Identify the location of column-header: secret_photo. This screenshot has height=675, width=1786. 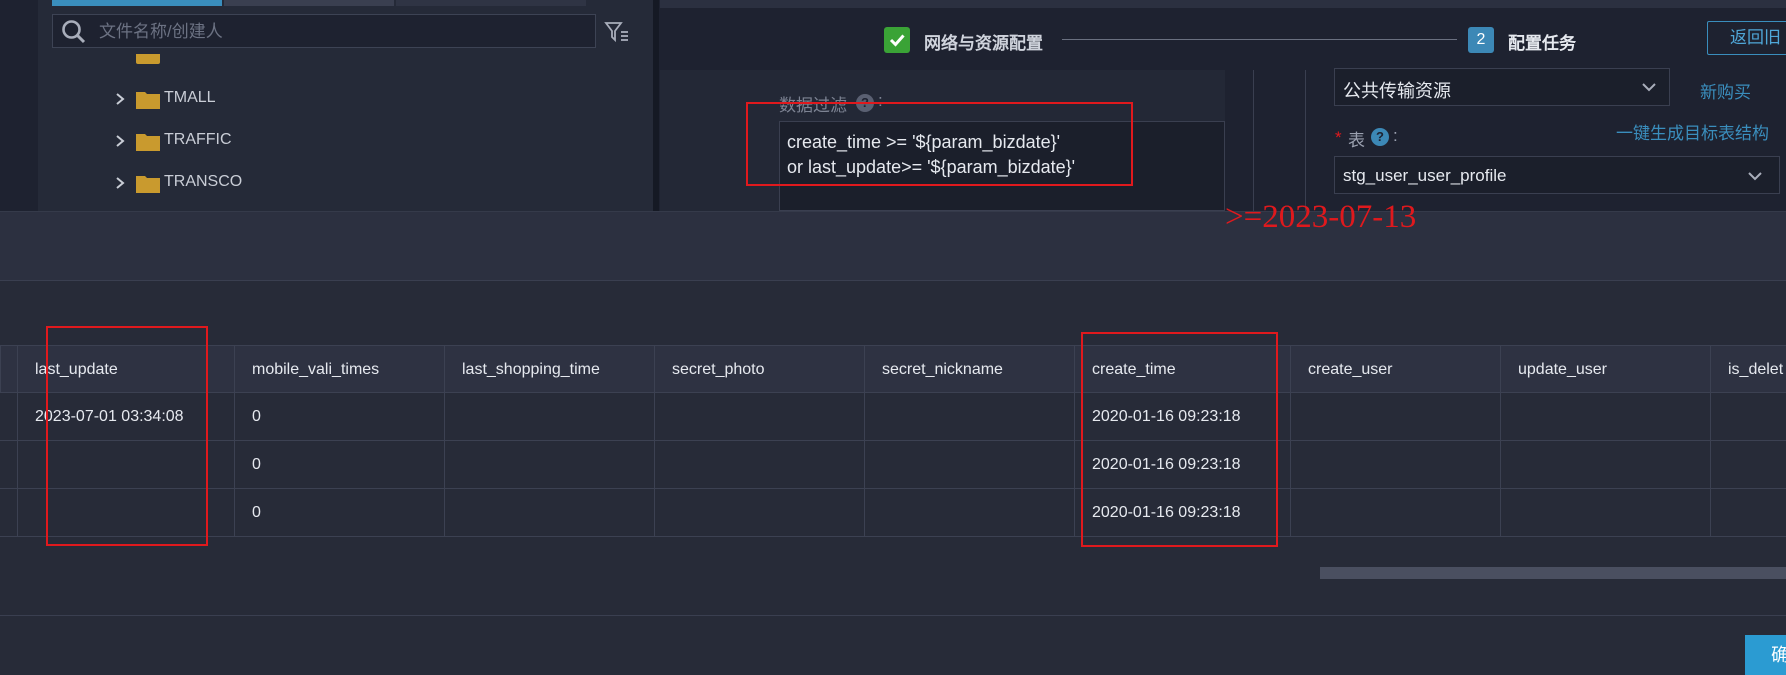
(759, 369).